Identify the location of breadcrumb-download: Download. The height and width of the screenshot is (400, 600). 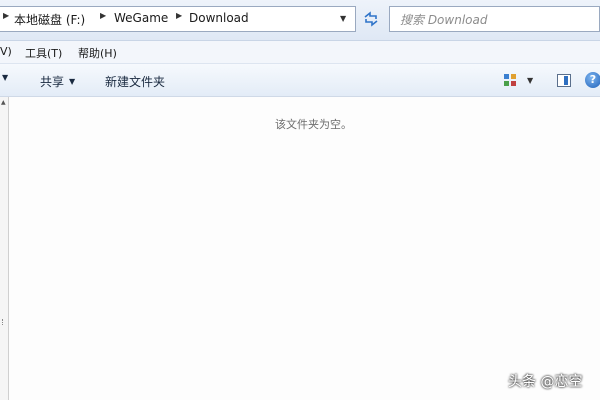
(219, 18).